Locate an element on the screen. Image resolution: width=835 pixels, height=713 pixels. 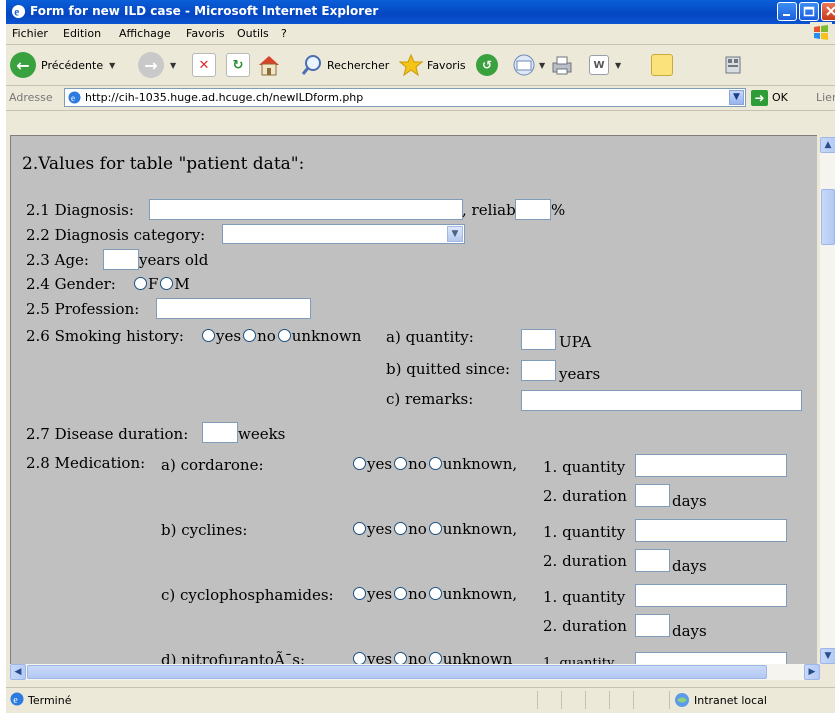
smoking-unknown-radio is located at coordinates (284, 335).